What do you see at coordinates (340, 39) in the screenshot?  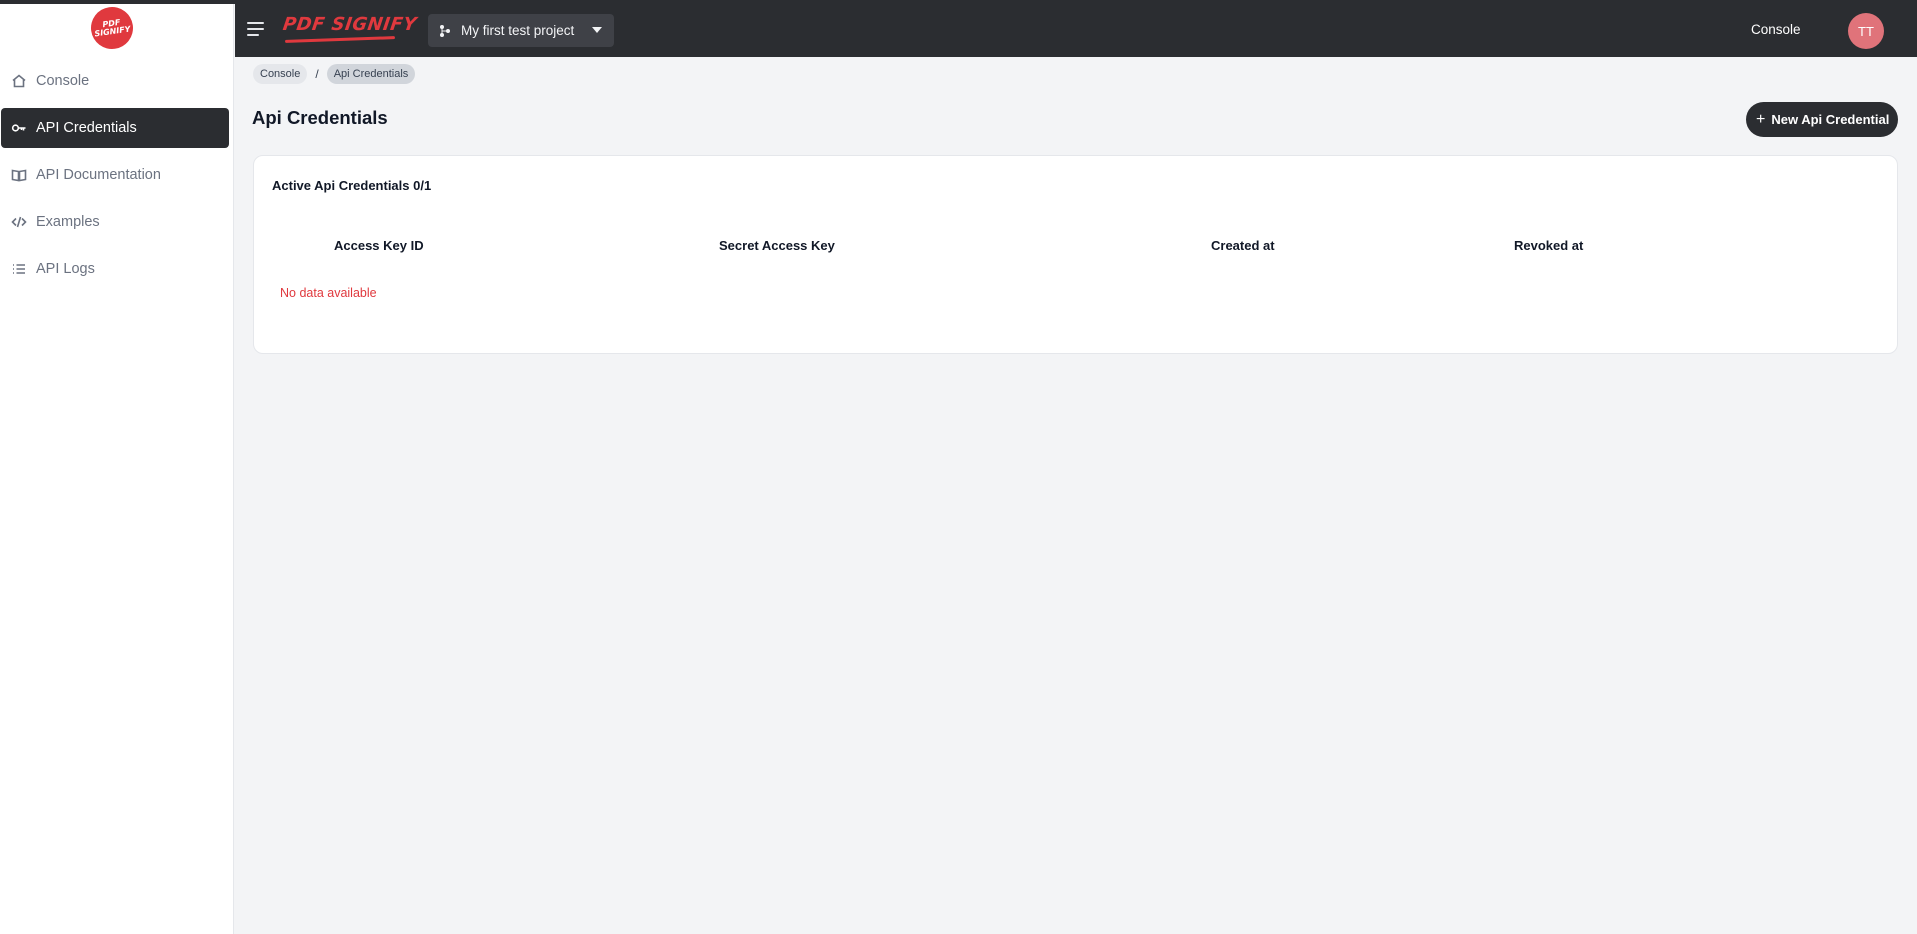 I see `brand-swoosh` at bounding box center [340, 39].